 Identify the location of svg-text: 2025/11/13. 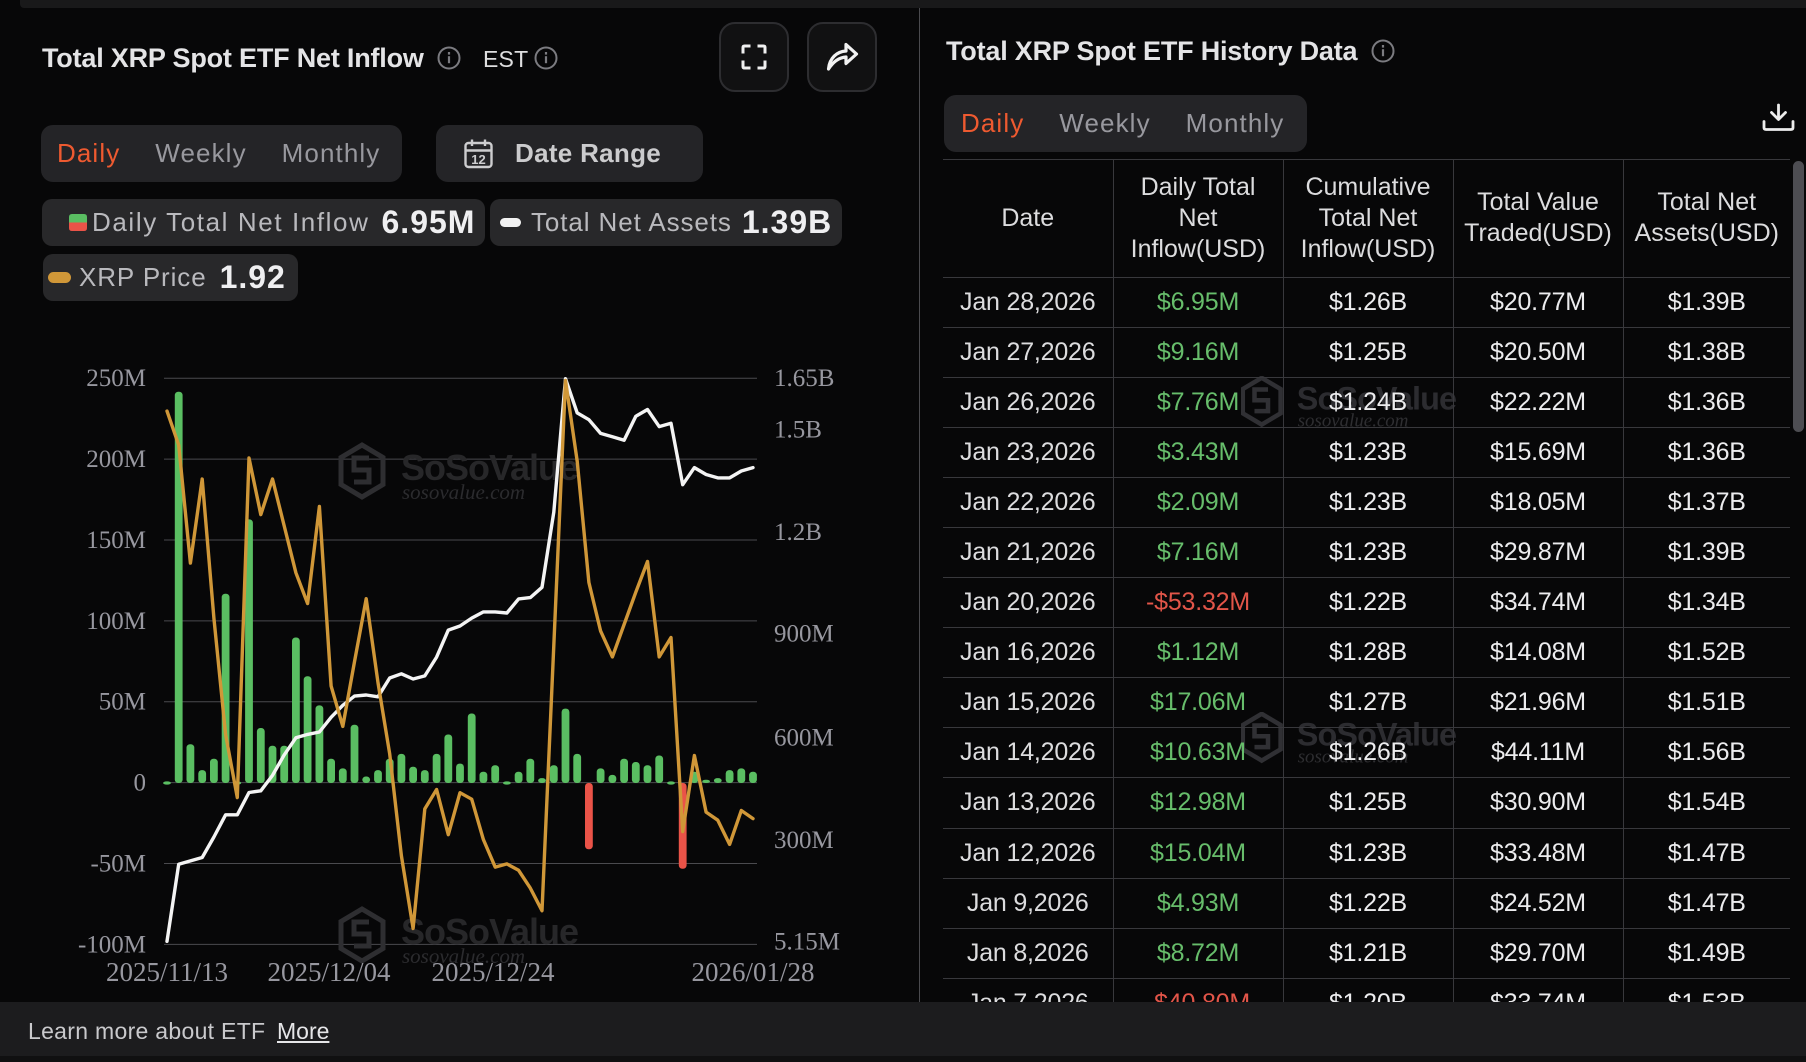
(167, 972).